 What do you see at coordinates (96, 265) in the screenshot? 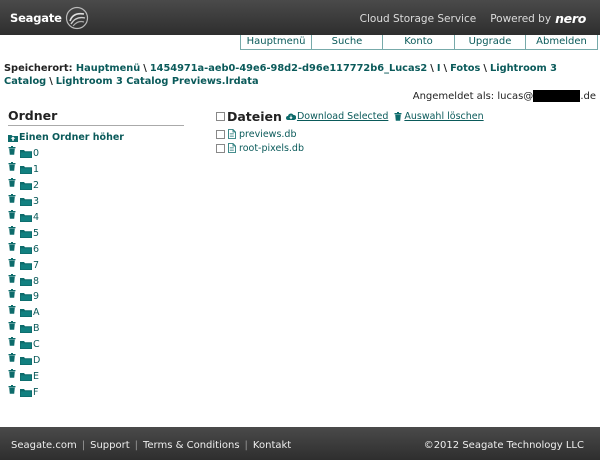
I see `folder-item: 7` at bounding box center [96, 265].